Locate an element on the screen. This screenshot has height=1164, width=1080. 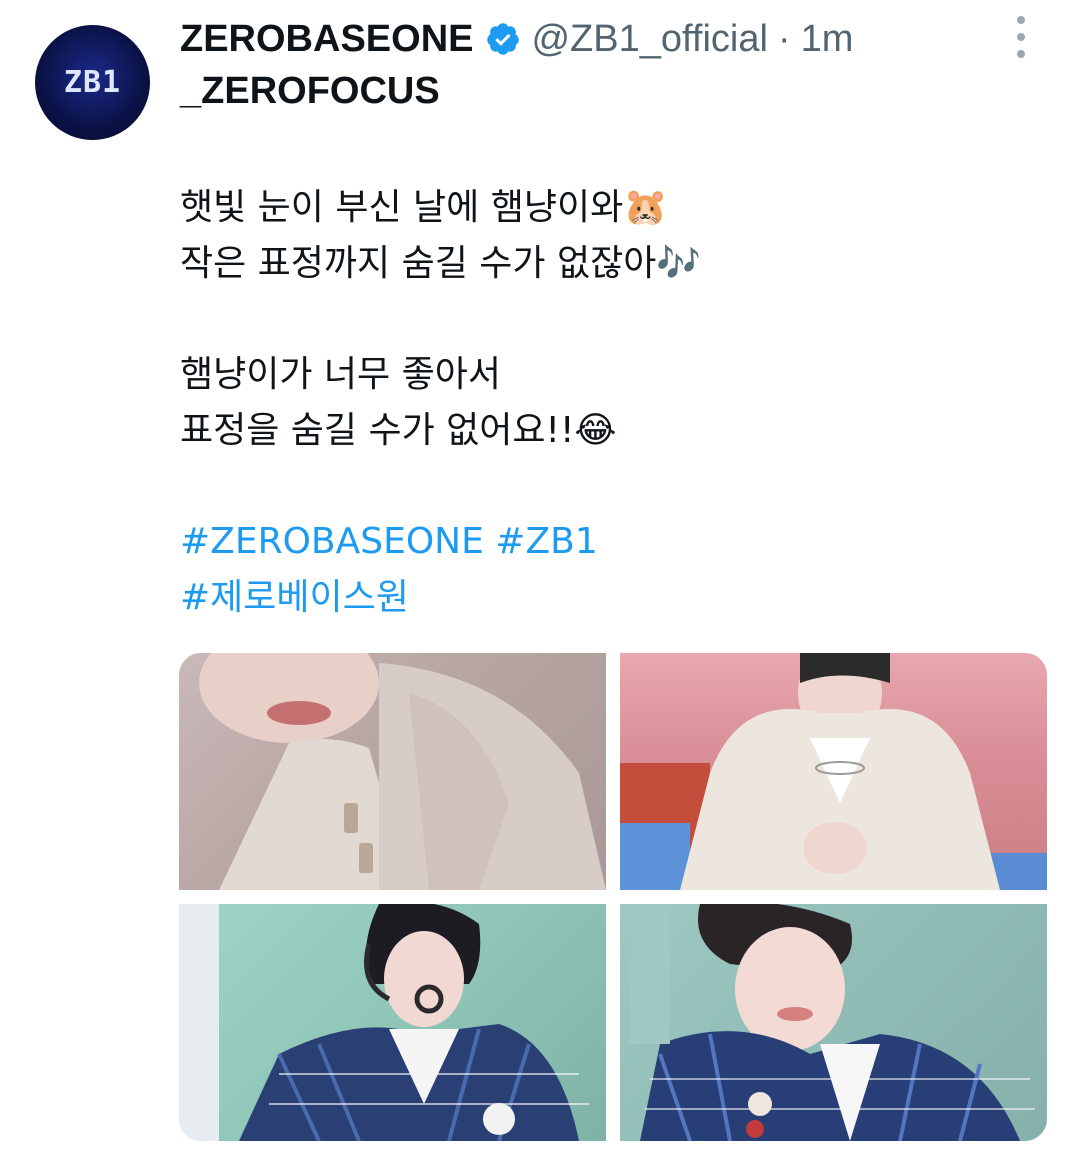
avatar: ZB1 is located at coordinates (92, 82).